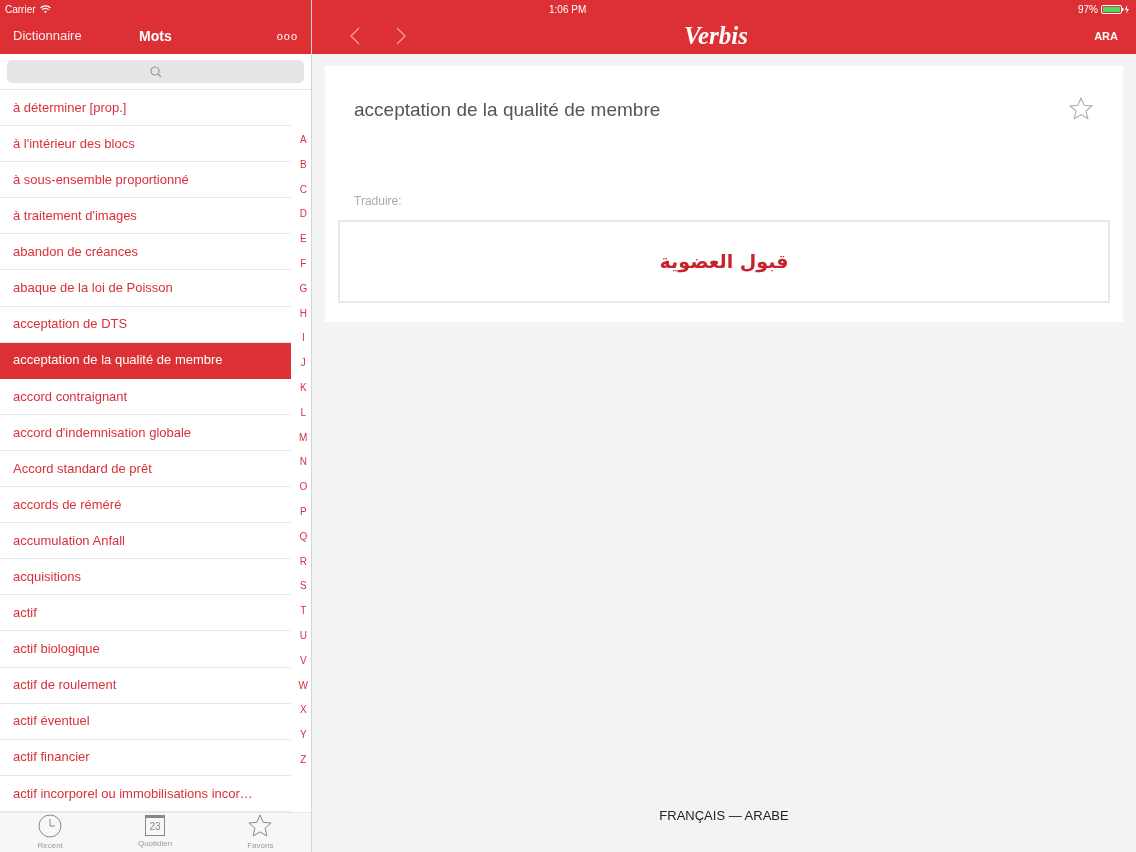 The width and height of the screenshot is (1136, 852). Describe the element at coordinates (1116, 9) in the screenshot. I see `battery-icon` at that location.